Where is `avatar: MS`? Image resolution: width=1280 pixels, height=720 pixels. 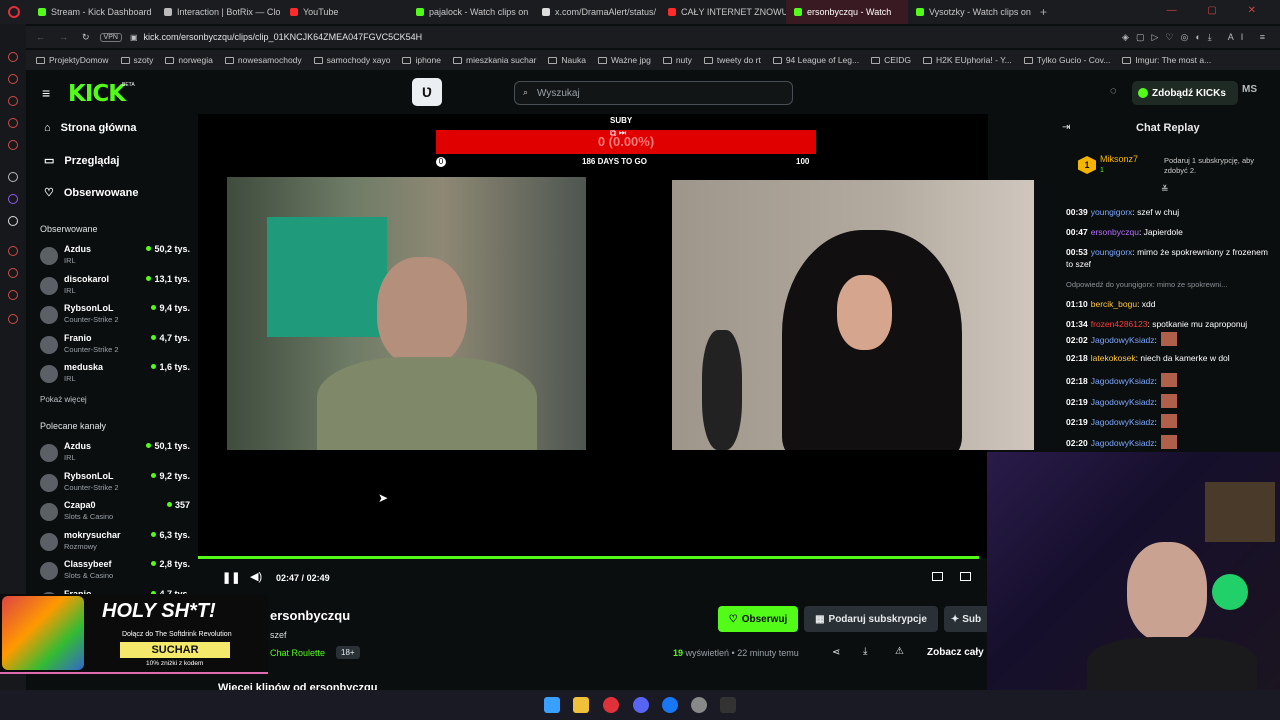
avatar: MS is located at coordinates (1249, 89).